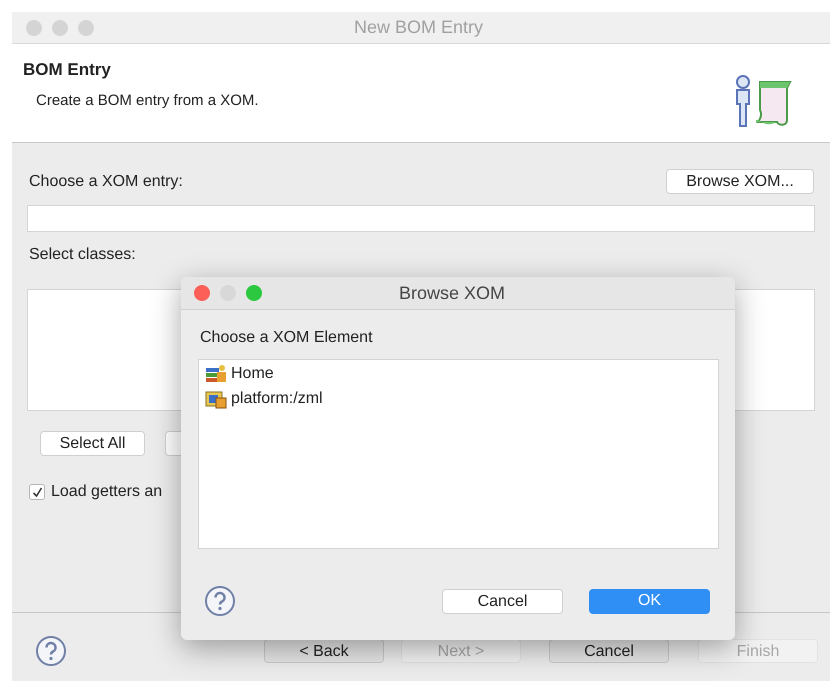  I want to click on xom-element-label: Choose a XOM Element, so click(287, 338).